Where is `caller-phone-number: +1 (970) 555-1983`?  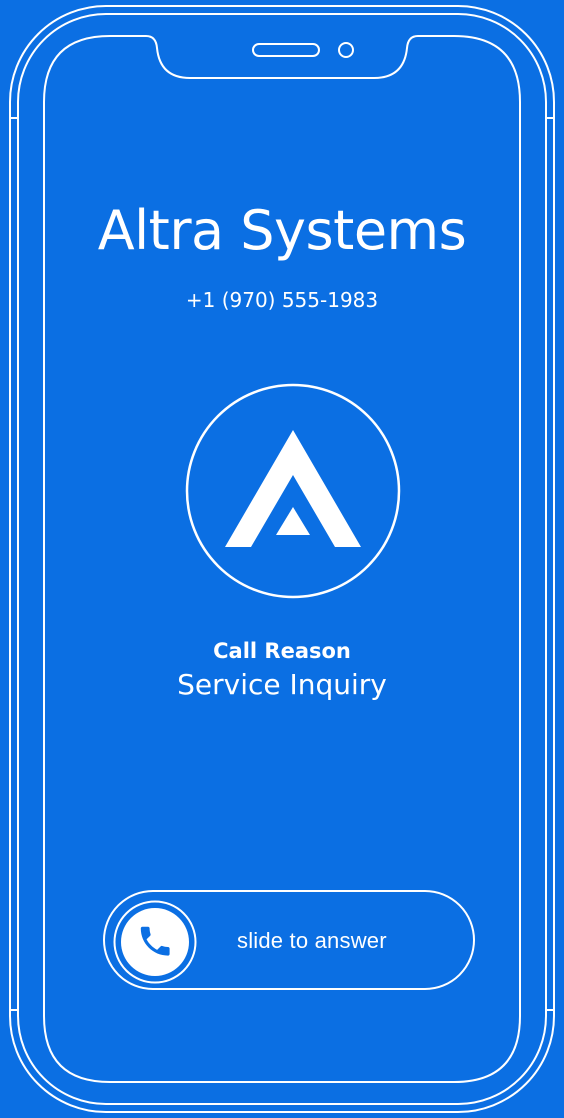
caller-phone-number: +1 (970) 555-1983 is located at coordinates (282, 300).